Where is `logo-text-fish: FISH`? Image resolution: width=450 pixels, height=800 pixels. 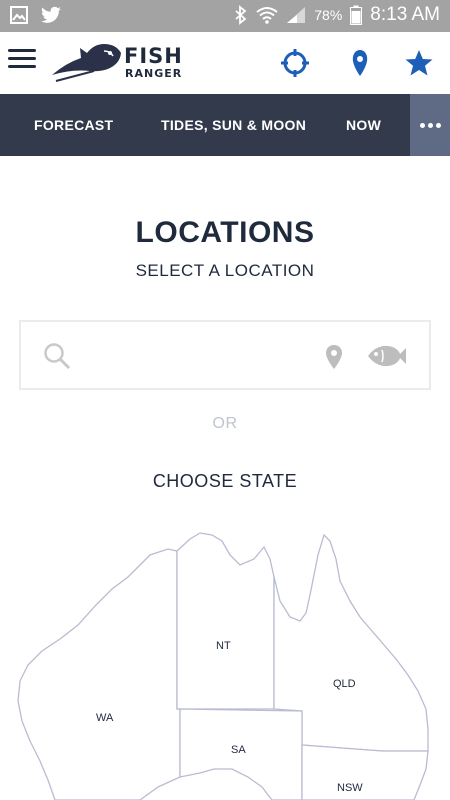
logo-text-fish: FISH is located at coordinates (153, 56).